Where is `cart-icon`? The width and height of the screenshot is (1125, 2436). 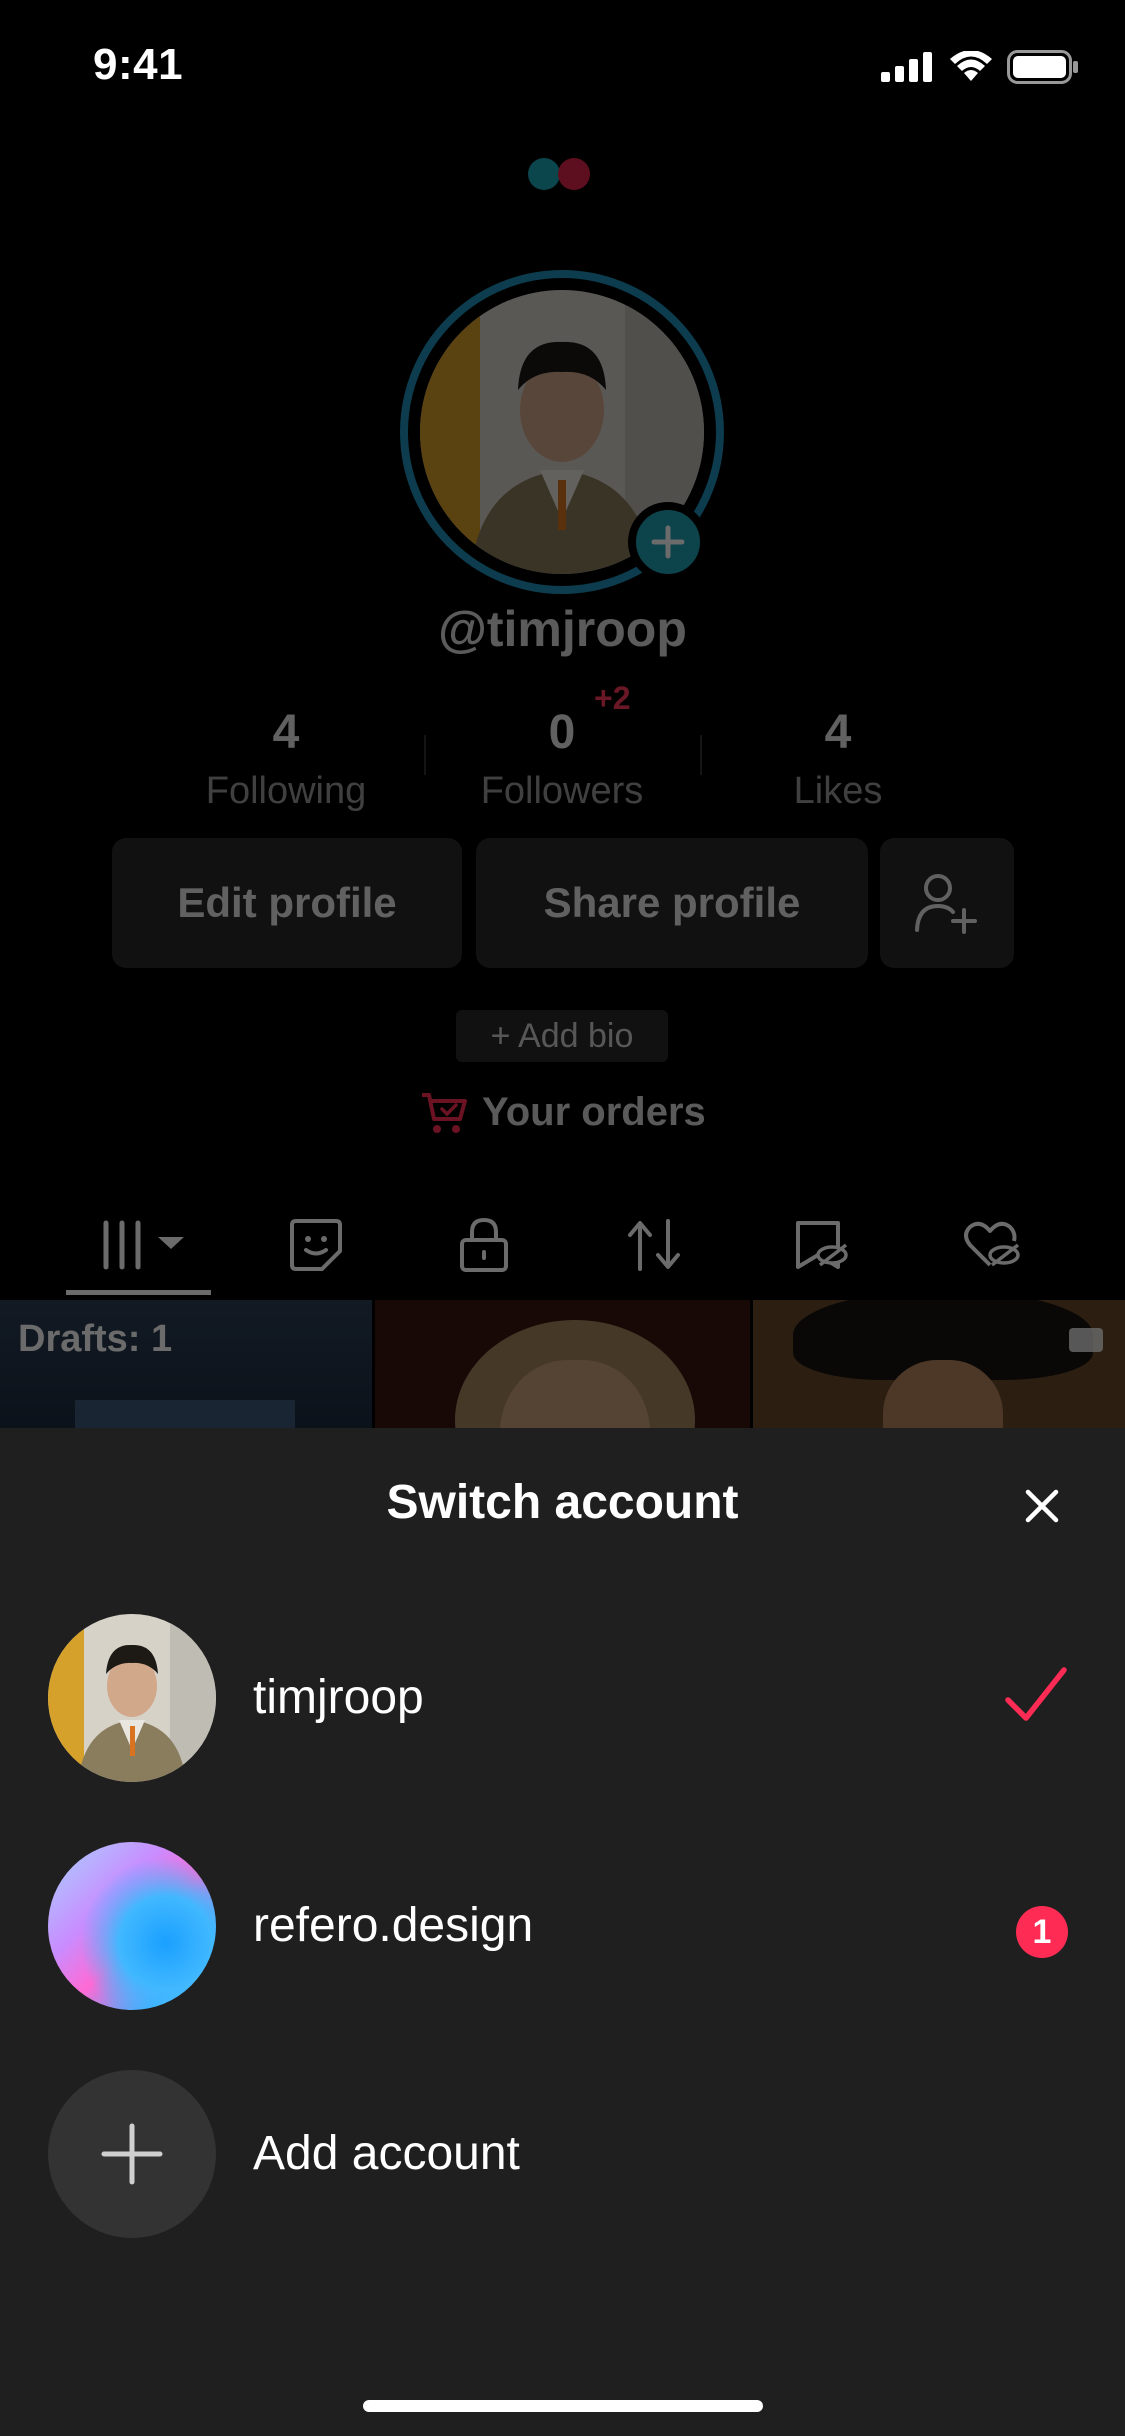 cart-icon is located at coordinates (444, 1112).